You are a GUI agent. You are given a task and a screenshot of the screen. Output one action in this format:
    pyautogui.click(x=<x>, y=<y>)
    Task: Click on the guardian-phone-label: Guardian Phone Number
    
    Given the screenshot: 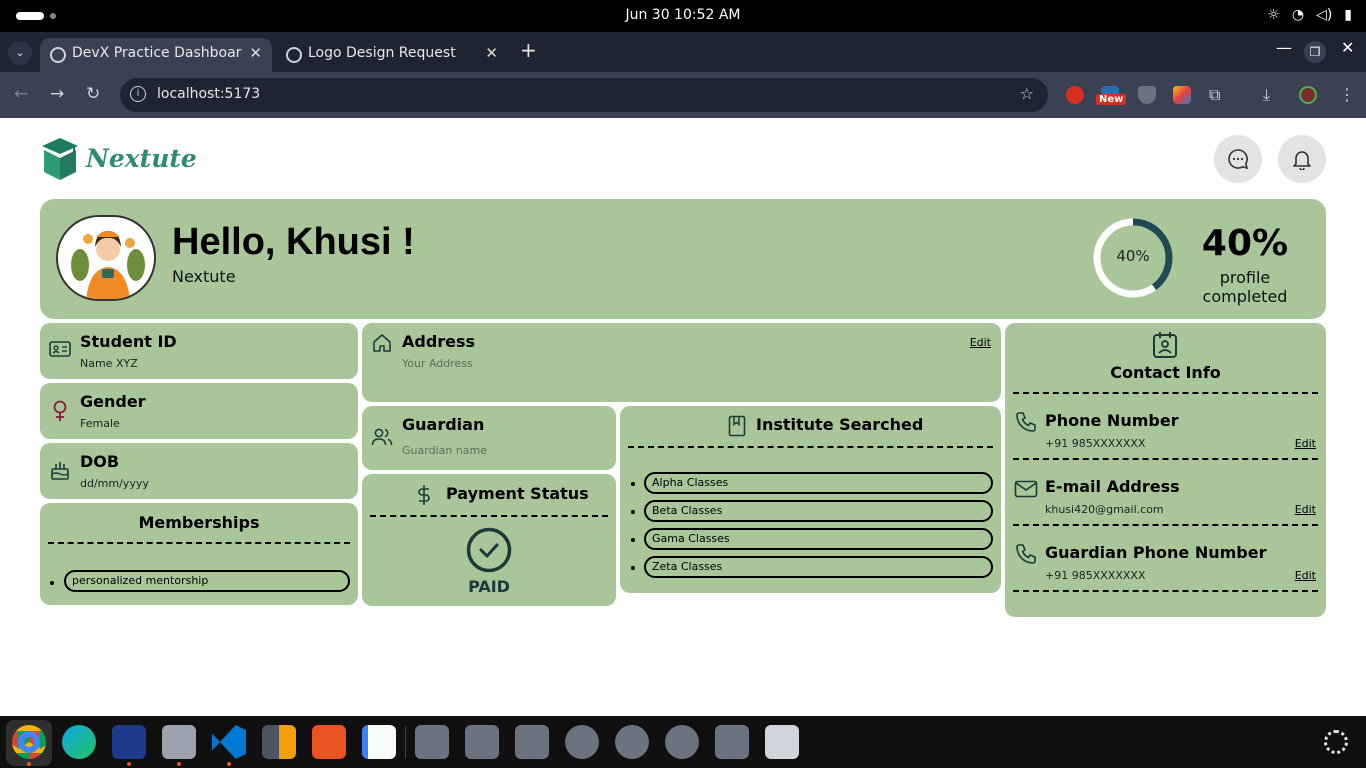 What is the action you would take?
    pyautogui.click(x=1156, y=552)
    